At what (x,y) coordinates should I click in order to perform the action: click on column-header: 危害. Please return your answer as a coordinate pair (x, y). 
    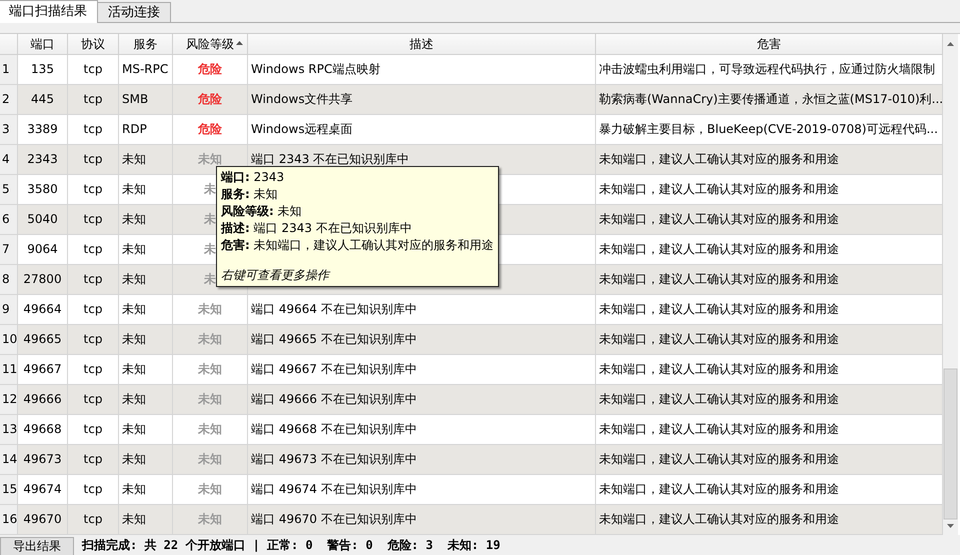
    Looking at the image, I should click on (769, 44).